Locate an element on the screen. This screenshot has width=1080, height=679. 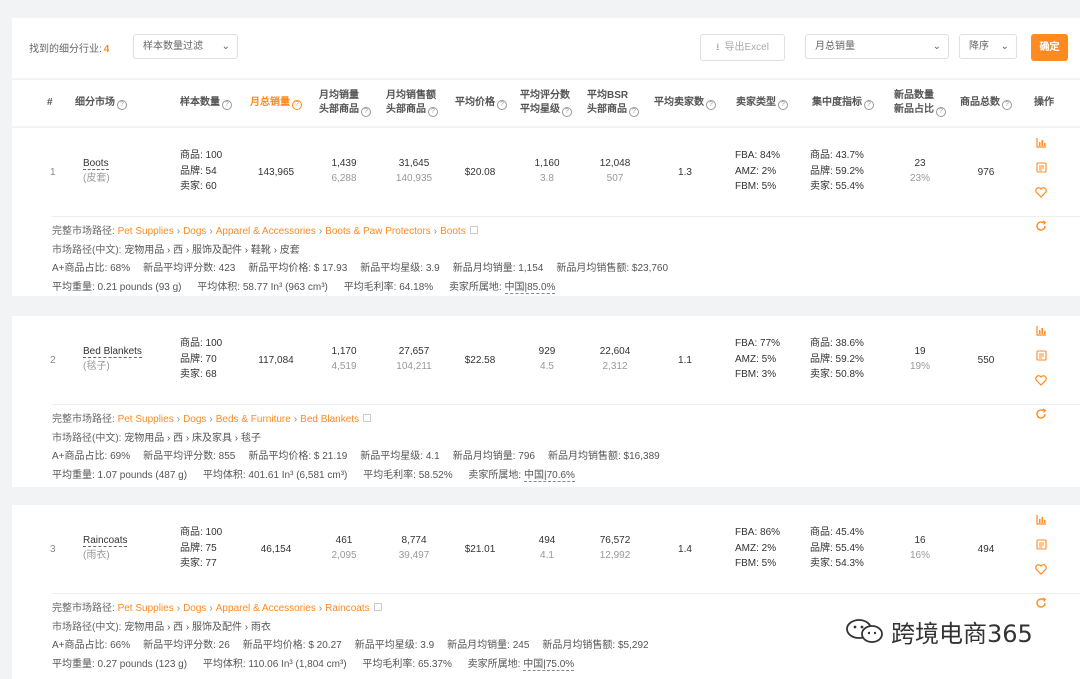
header-market: 细分市场? is located at coordinates (101, 103).